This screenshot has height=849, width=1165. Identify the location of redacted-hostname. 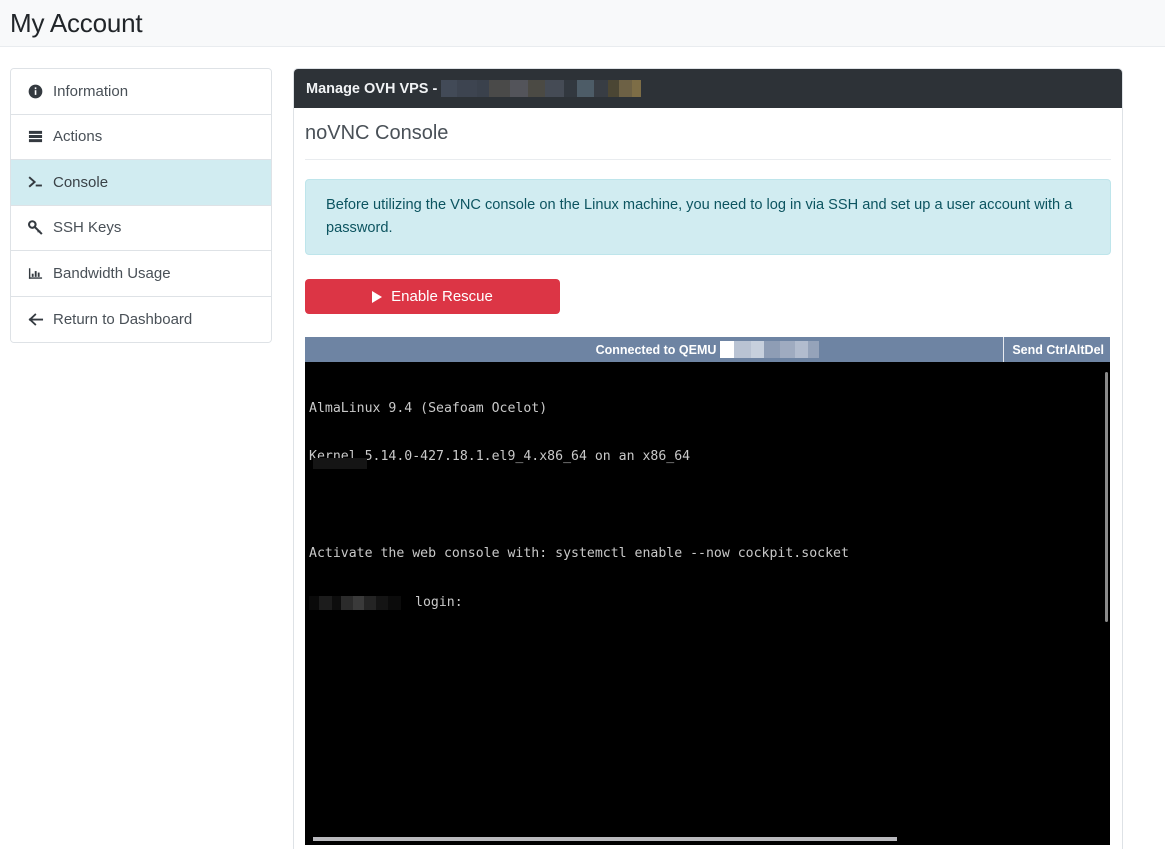
(355, 603).